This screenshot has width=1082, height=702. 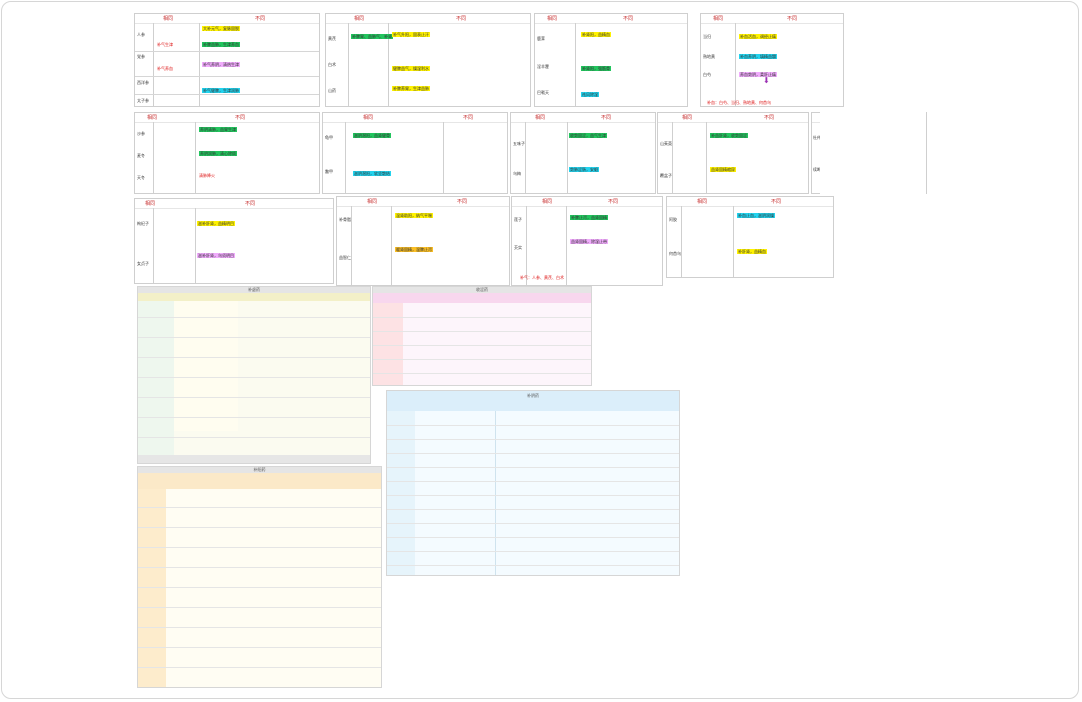 I want to click on table-card-wuweizi: 相同 不同 五味子 乌梅 收敛固涩，益气生津 敛肺涩肠，安蛔, so click(x=583, y=153).